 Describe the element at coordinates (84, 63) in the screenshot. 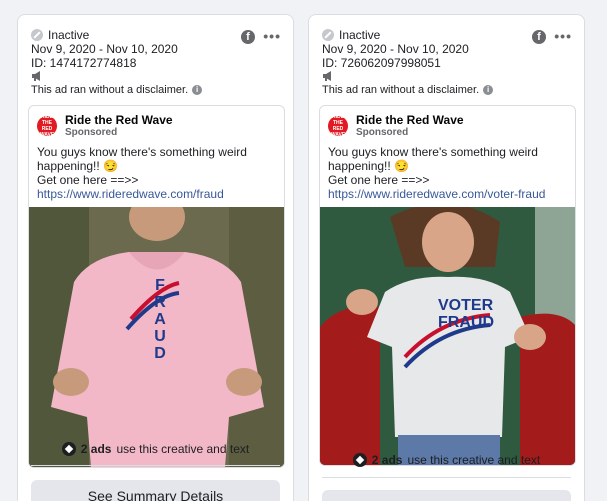

I see `ad-id: ID: 1474172774818` at that location.